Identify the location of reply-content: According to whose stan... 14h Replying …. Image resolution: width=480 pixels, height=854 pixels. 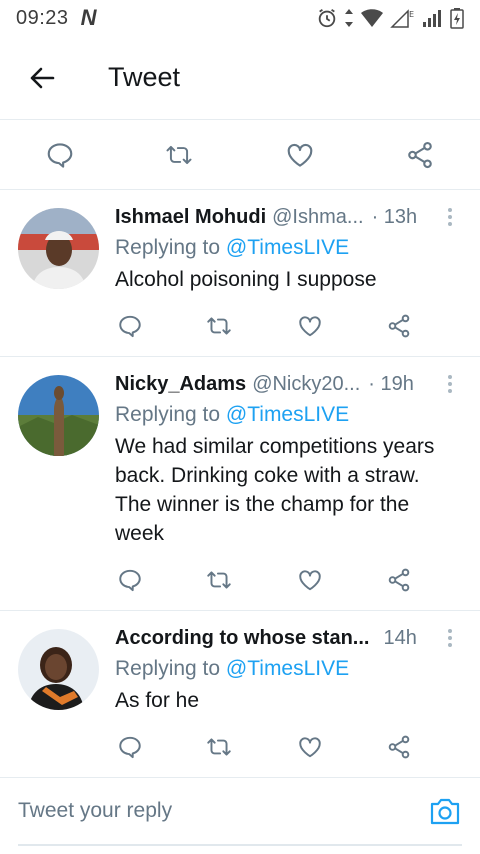
(287, 669).